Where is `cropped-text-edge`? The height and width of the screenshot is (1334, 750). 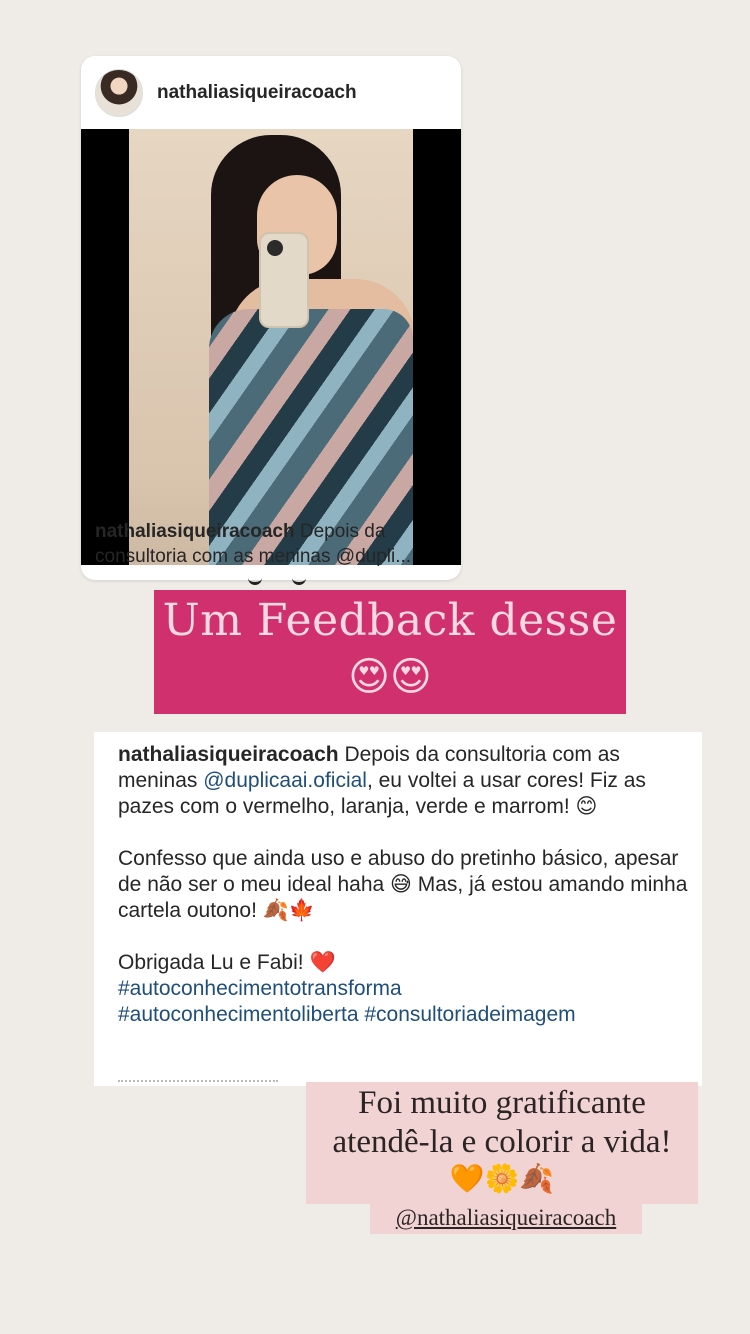 cropped-text-edge is located at coordinates (198, 1083).